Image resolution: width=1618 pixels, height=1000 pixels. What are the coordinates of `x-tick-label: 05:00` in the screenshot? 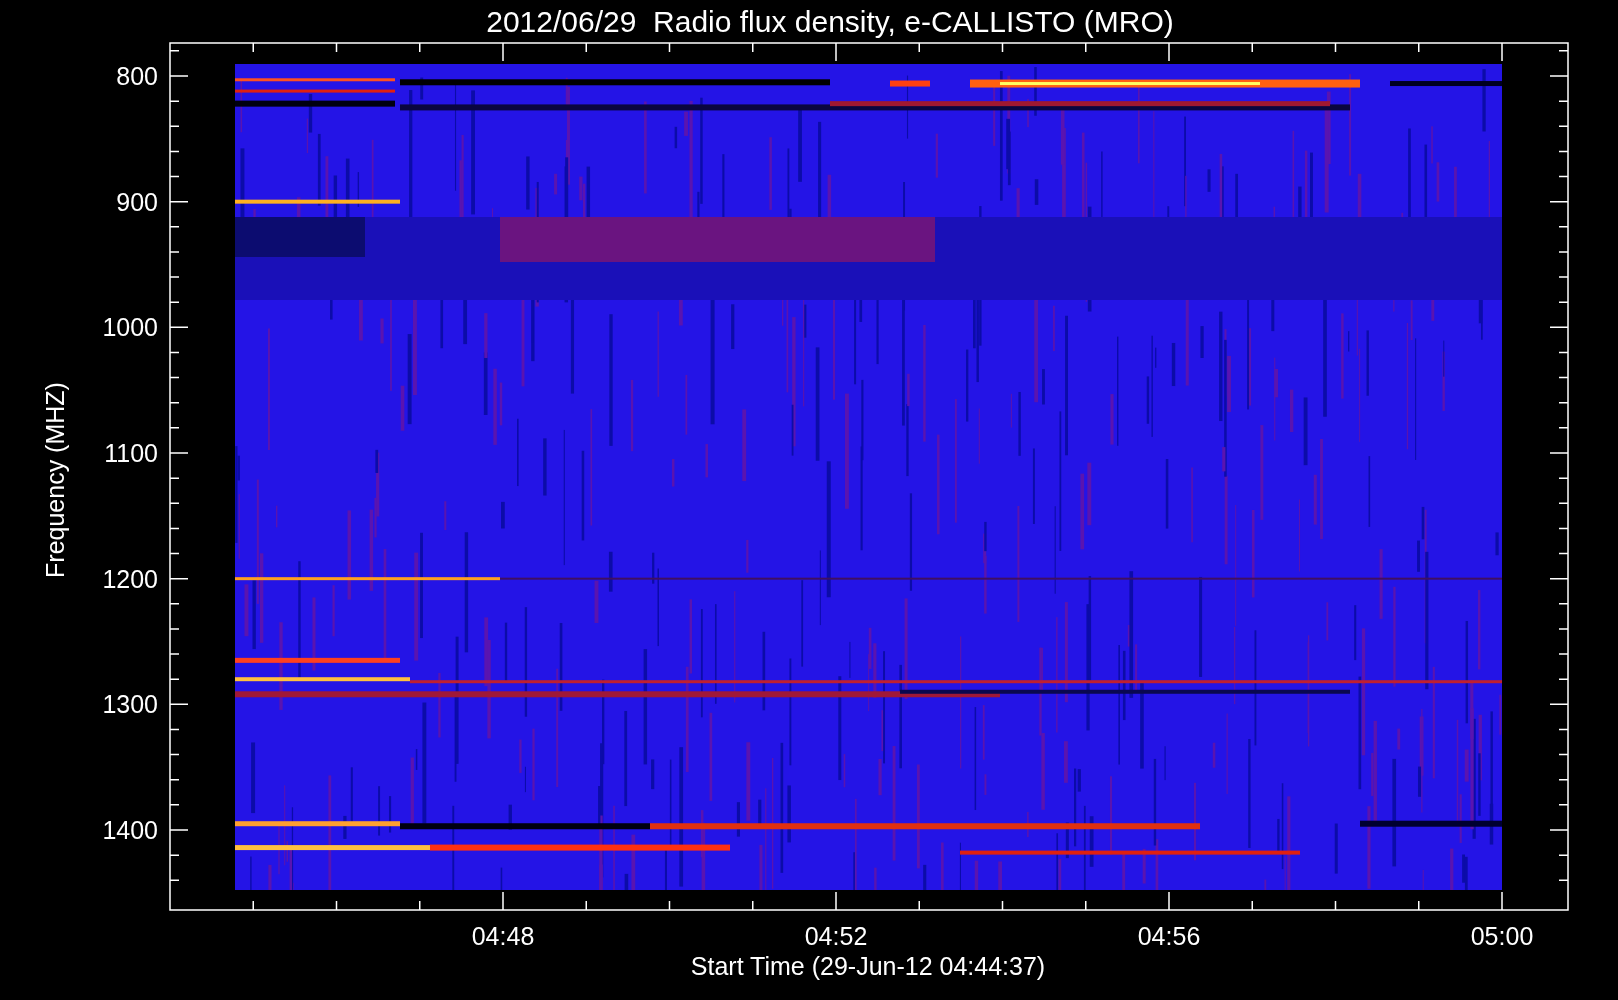 It's located at (1502, 936).